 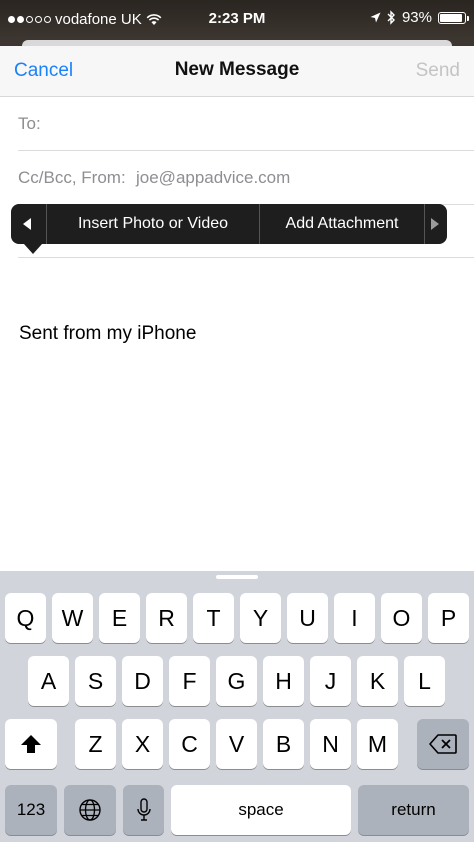 I want to click on edit-menu-pointer, so click(x=33, y=249).